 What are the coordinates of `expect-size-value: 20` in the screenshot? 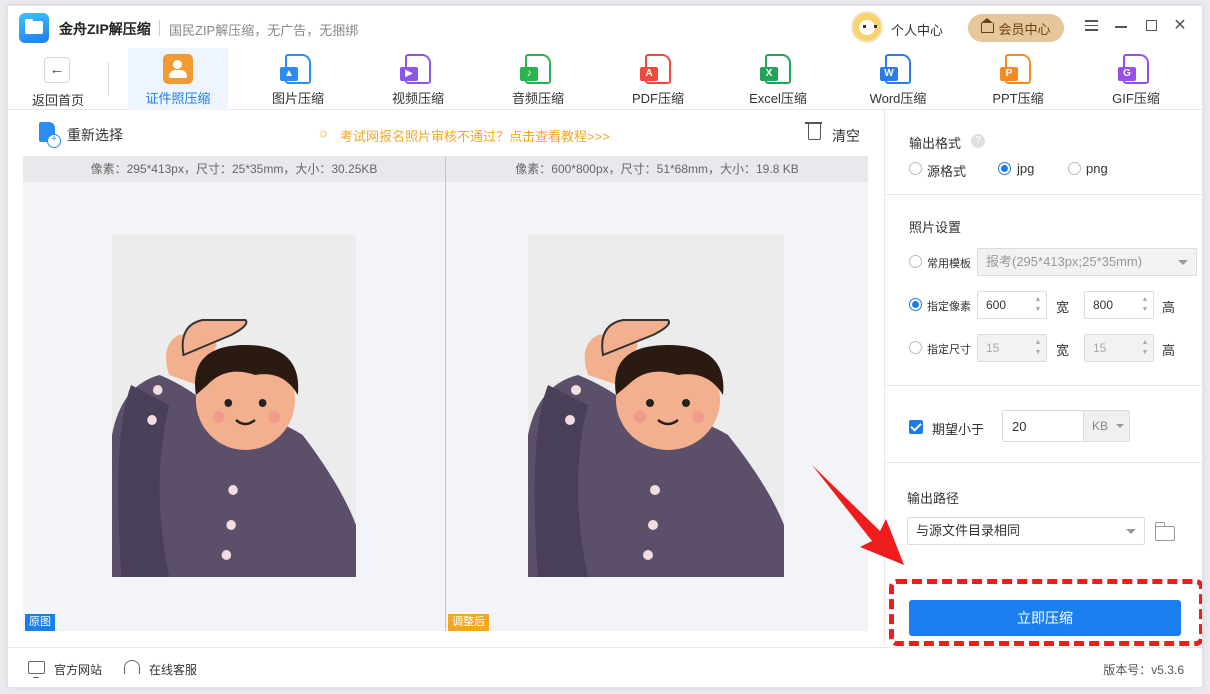 It's located at (1019, 426).